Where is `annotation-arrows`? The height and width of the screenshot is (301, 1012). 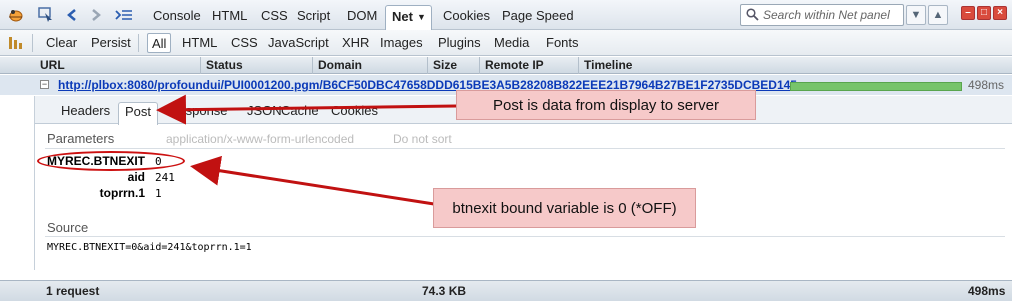 annotation-arrows is located at coordinates (306, 150).